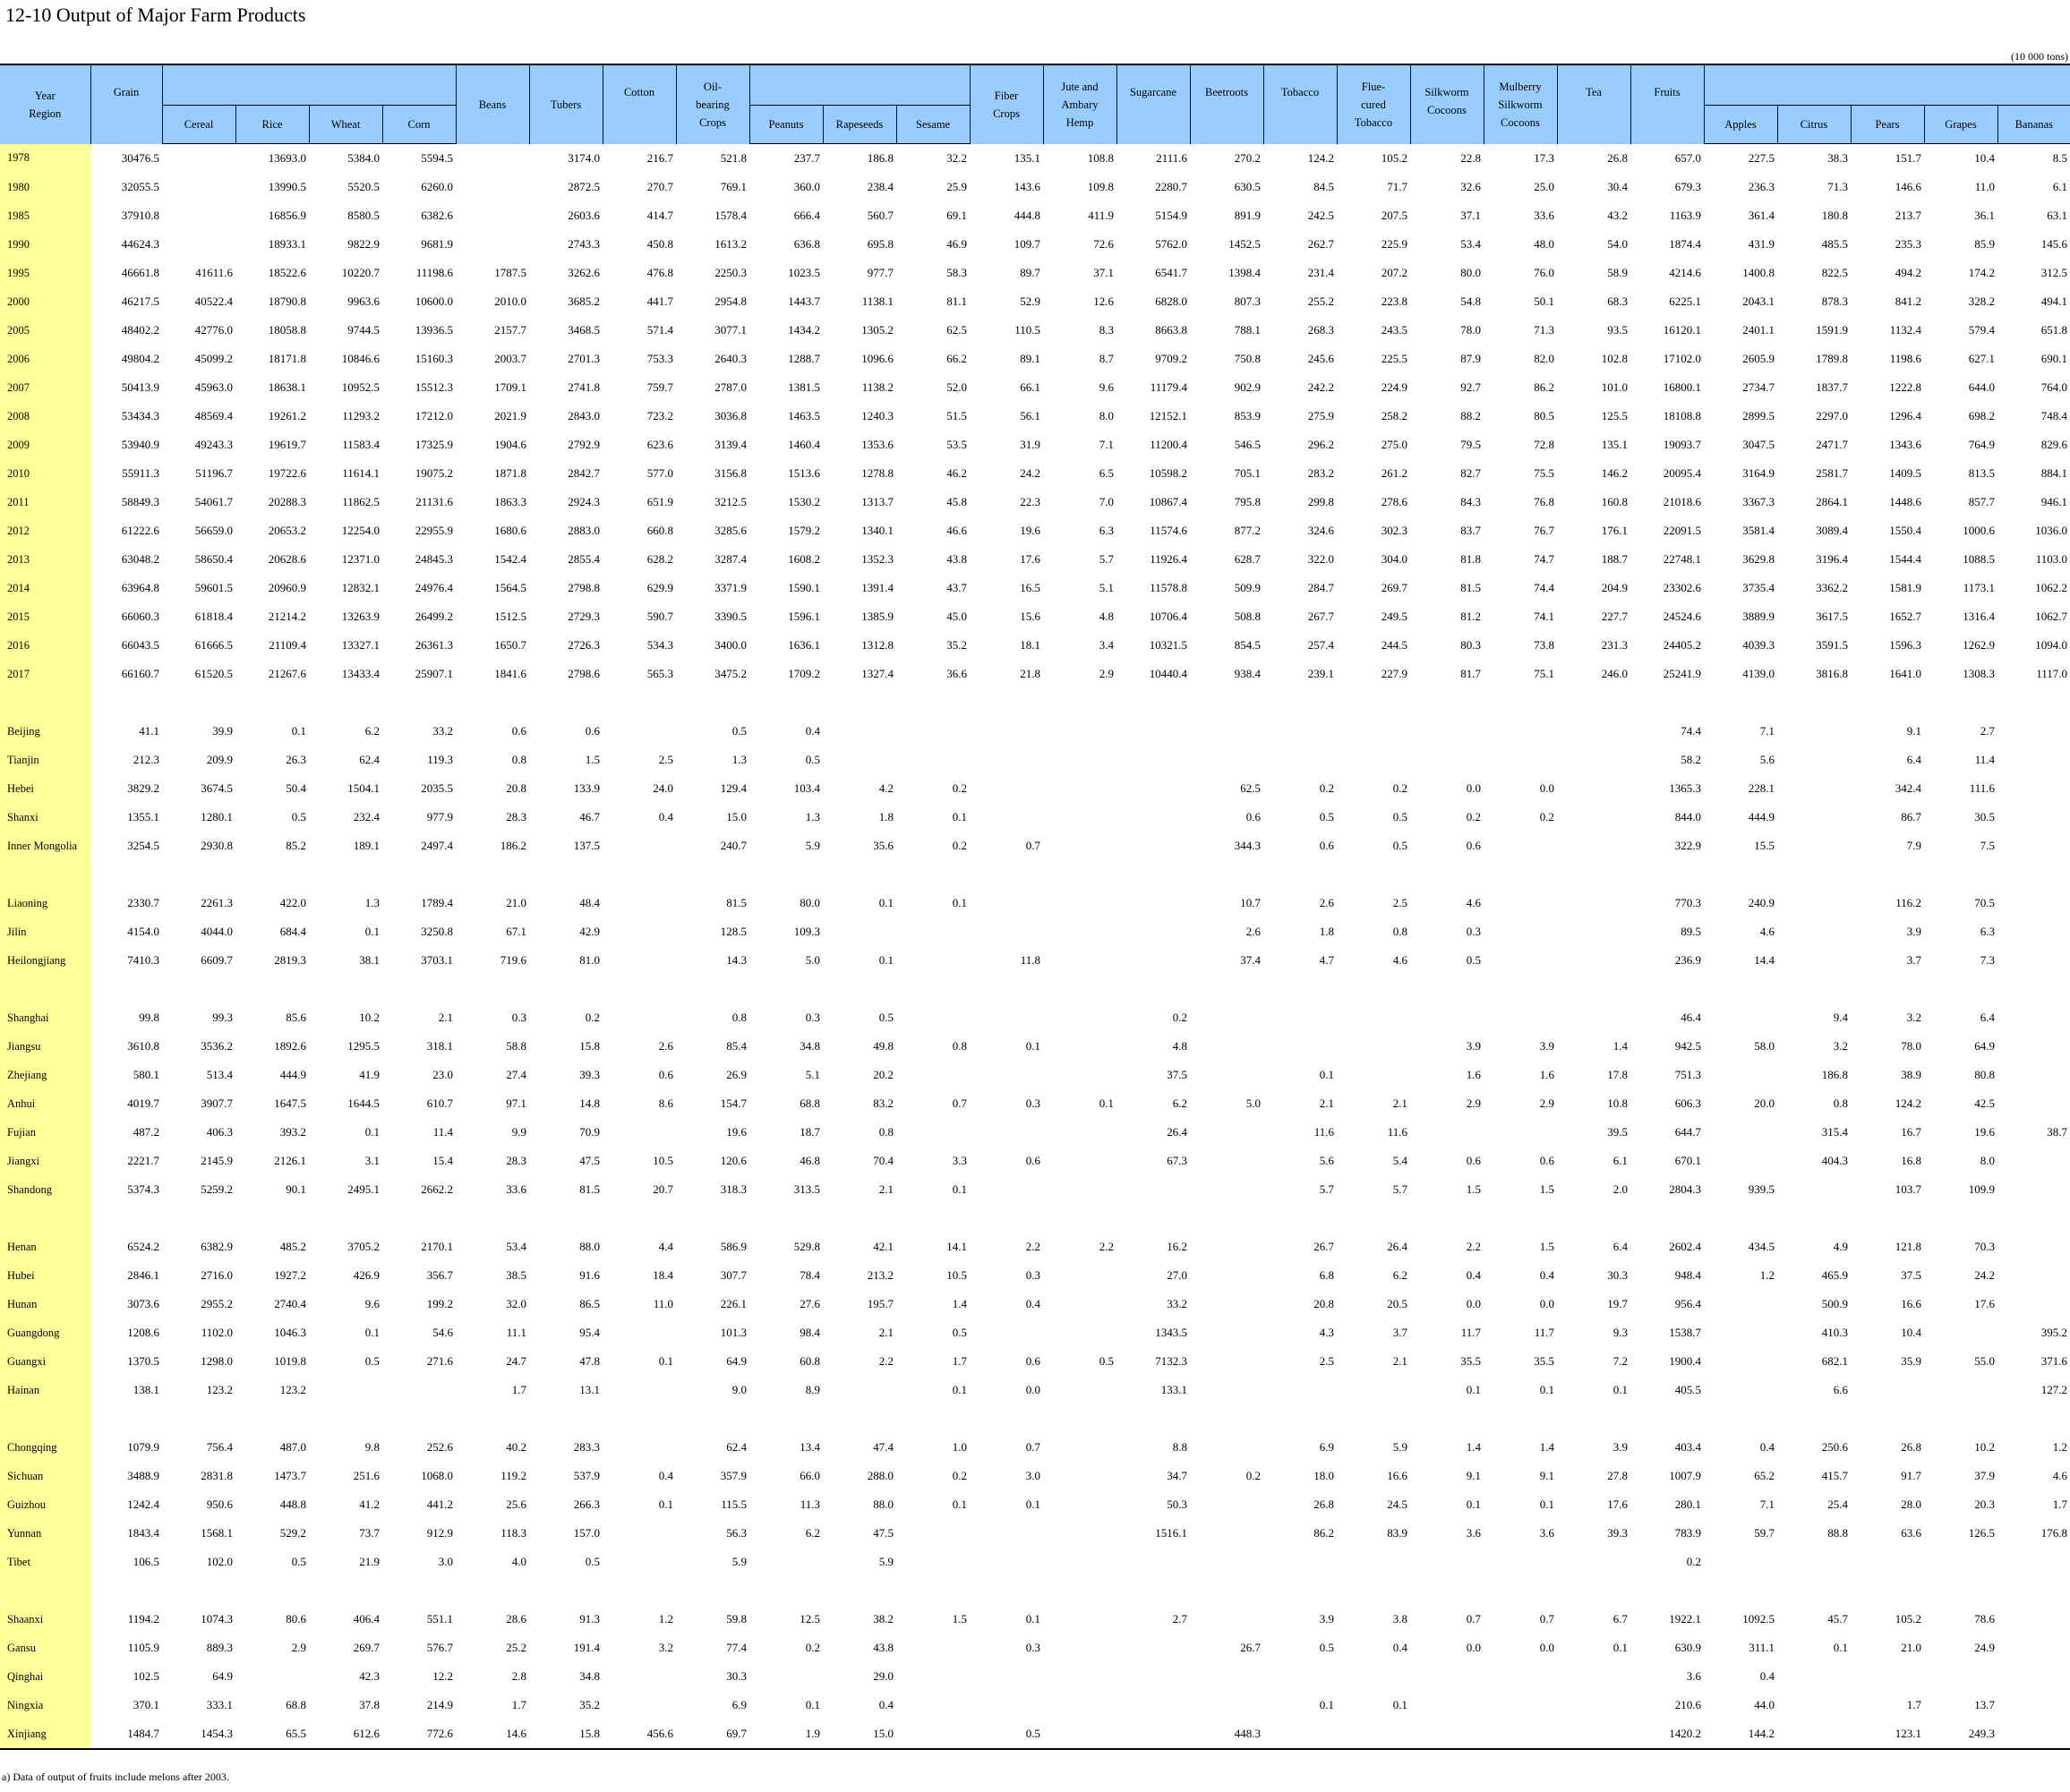 The image size is (2070, 1792). What do you see at coordinates (1813, 124) in the screenshot?
I see `header-citrus: Citrus` at bounding box center [1813, 124].